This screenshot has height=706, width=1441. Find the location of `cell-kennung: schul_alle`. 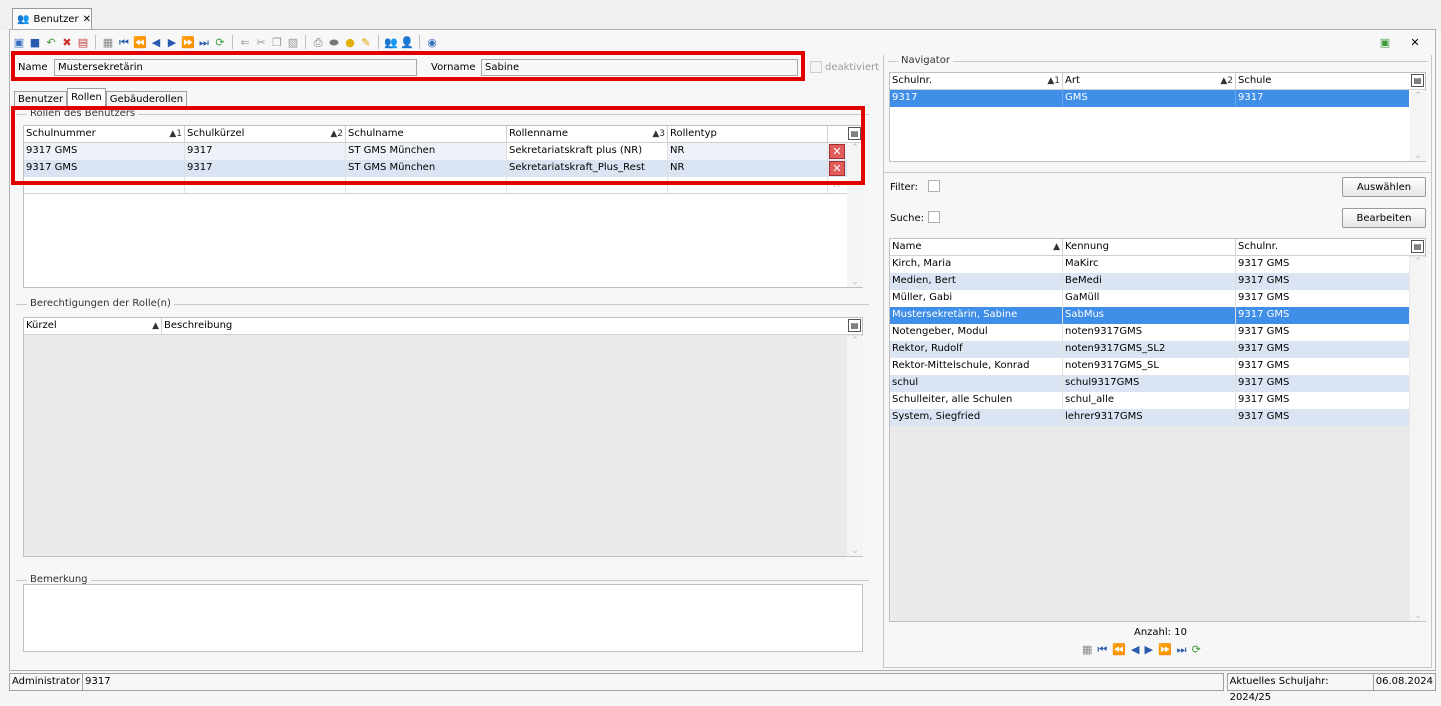

cell-kennung: schul_alle is located at coordinates (1149, 400).